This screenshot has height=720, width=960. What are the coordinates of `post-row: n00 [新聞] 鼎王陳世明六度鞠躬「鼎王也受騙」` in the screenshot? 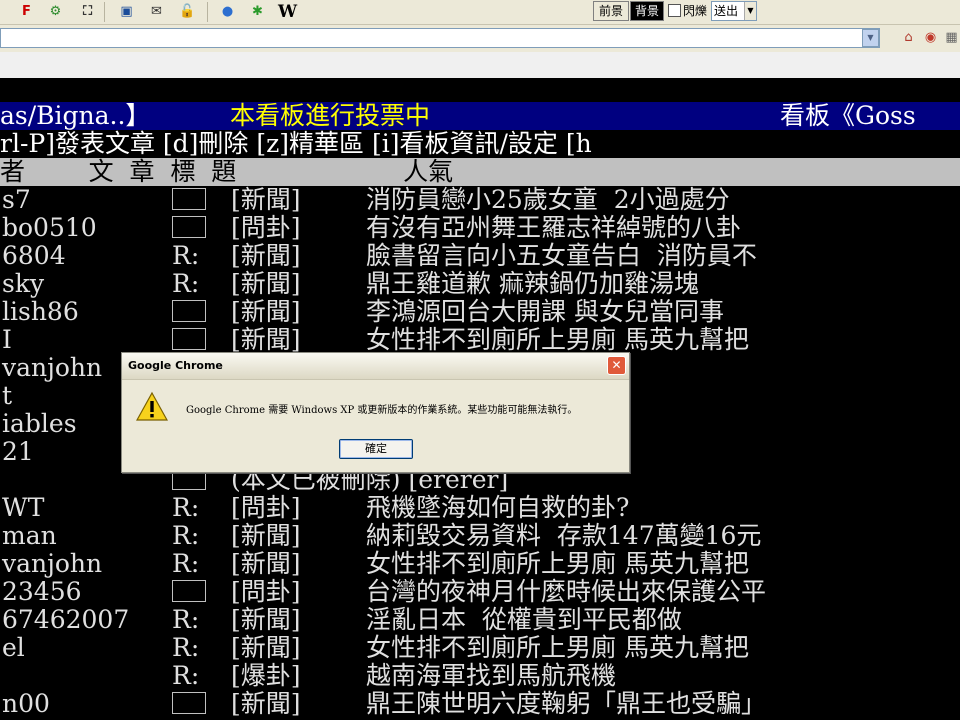 It's located at (480, 704).